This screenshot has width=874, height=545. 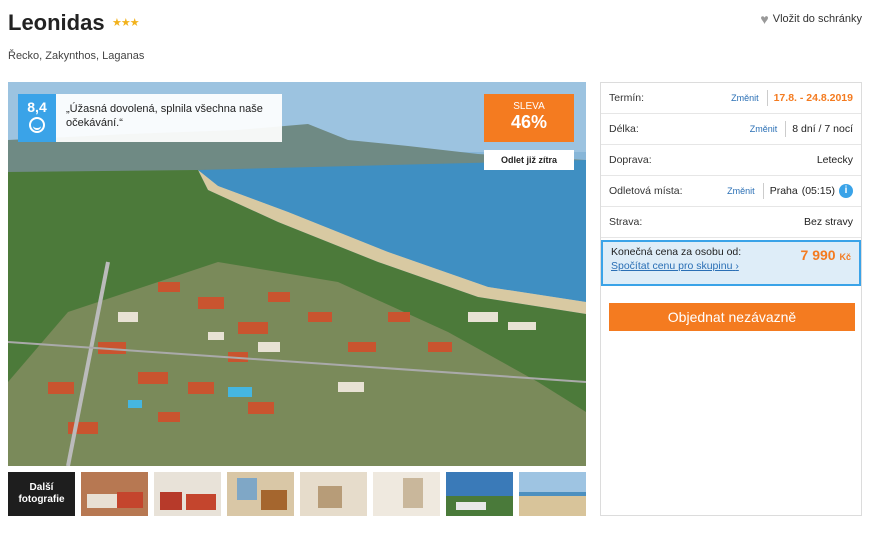 I want to click on order-button: Objednat nezávazně, so click(x=732, y=317).